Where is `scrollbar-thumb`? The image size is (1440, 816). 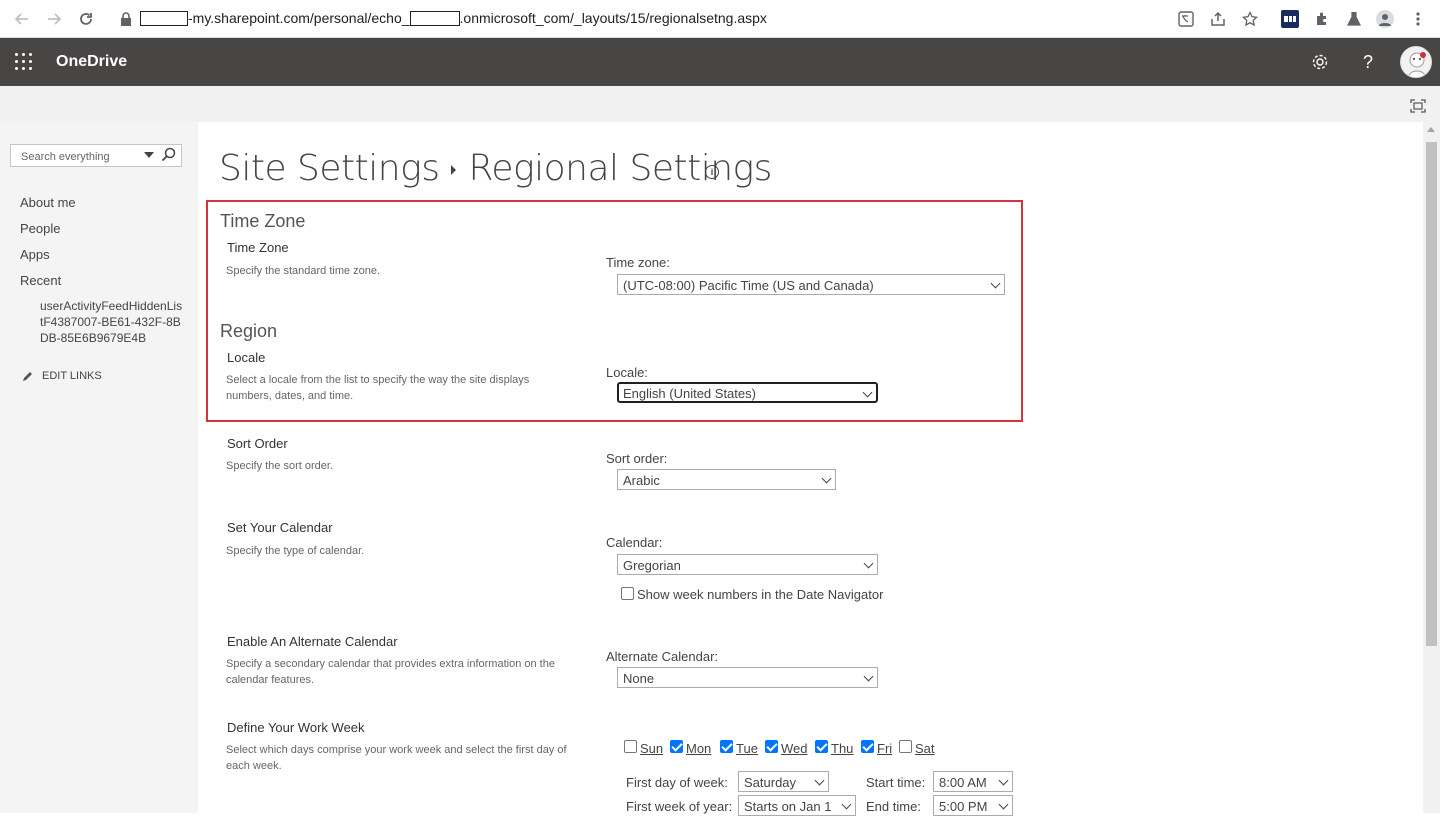
scrollbar-thumb is located at coordinates (1431, 394).